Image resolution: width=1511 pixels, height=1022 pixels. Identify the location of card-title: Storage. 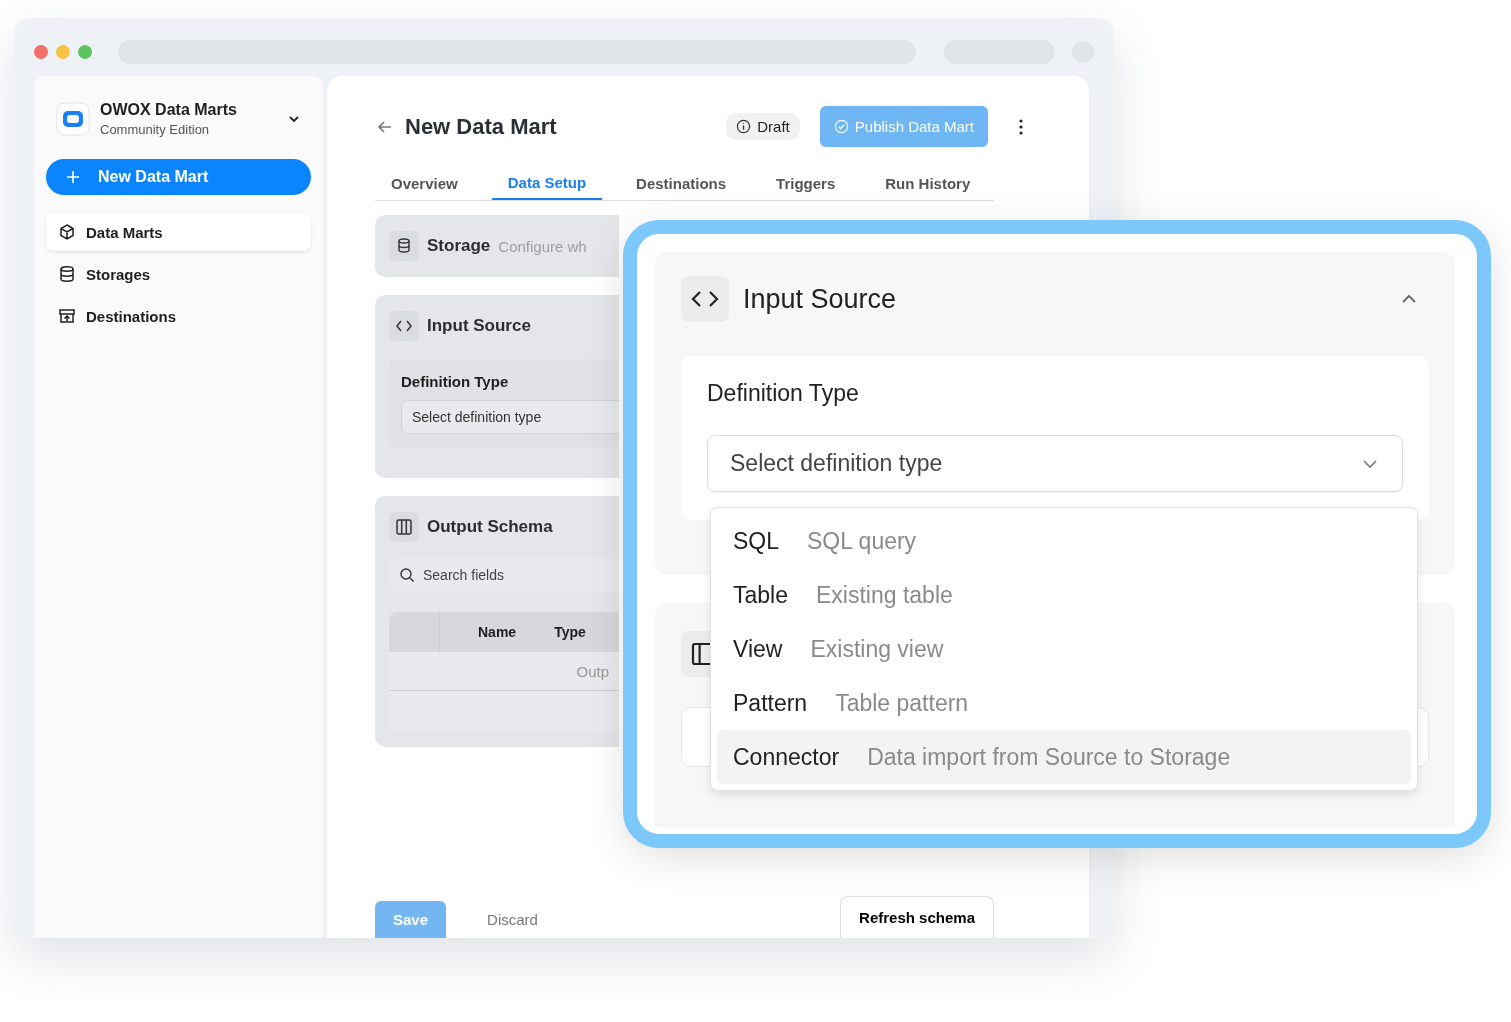
(459, 246).